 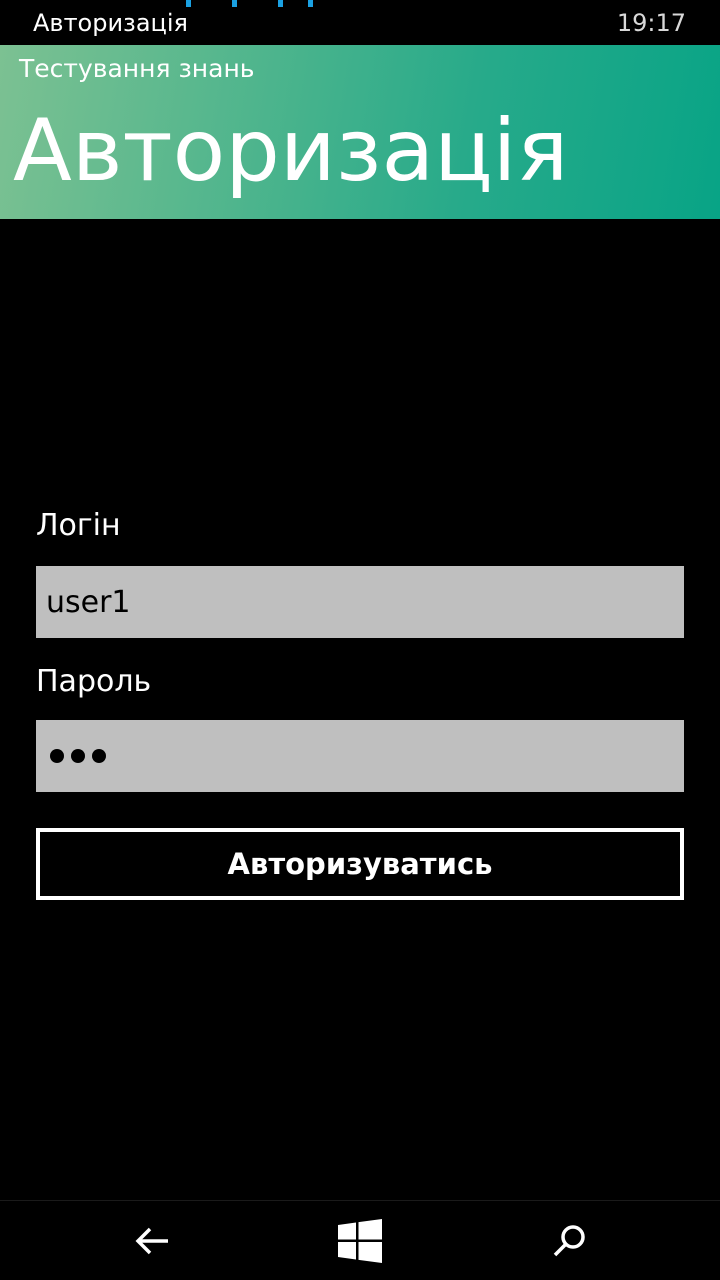 I want to click on back-button, so click(x=152, y=1240).